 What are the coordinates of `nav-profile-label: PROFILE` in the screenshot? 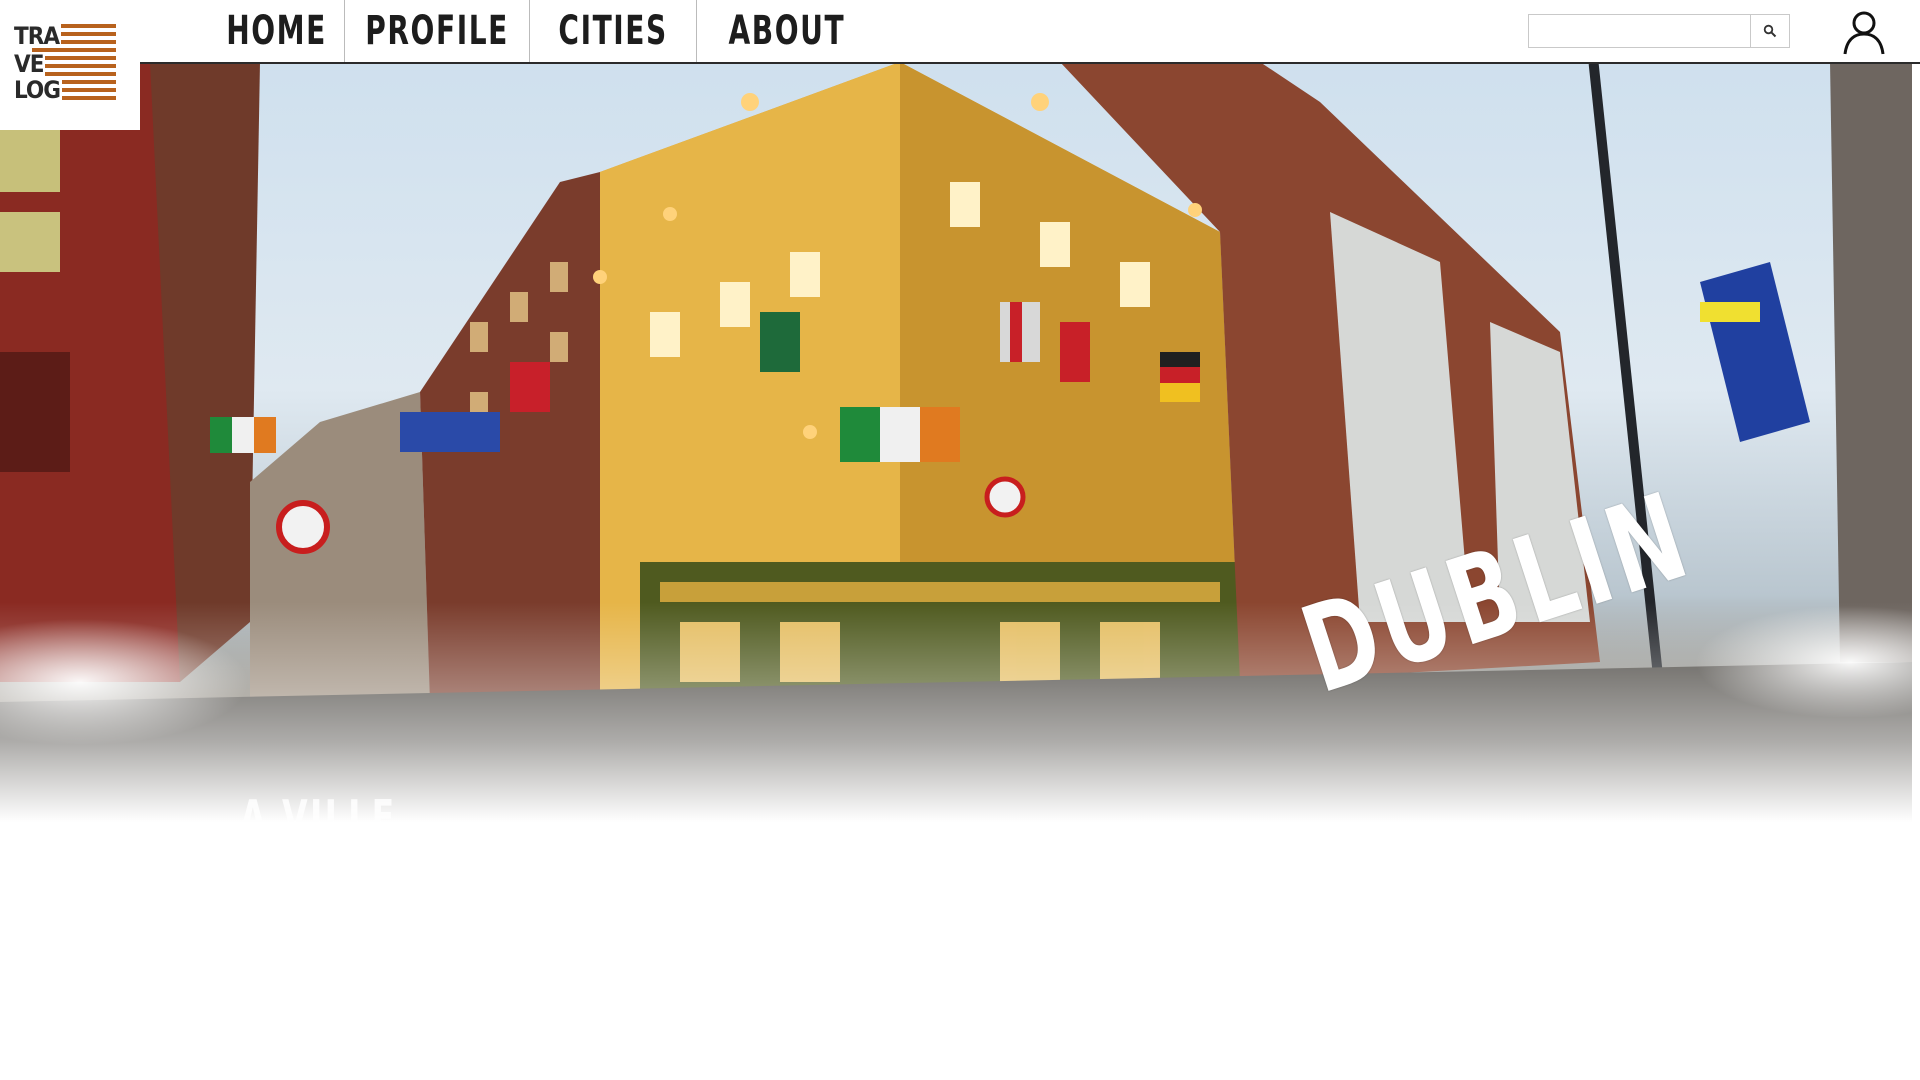 It's located at (437, 31).